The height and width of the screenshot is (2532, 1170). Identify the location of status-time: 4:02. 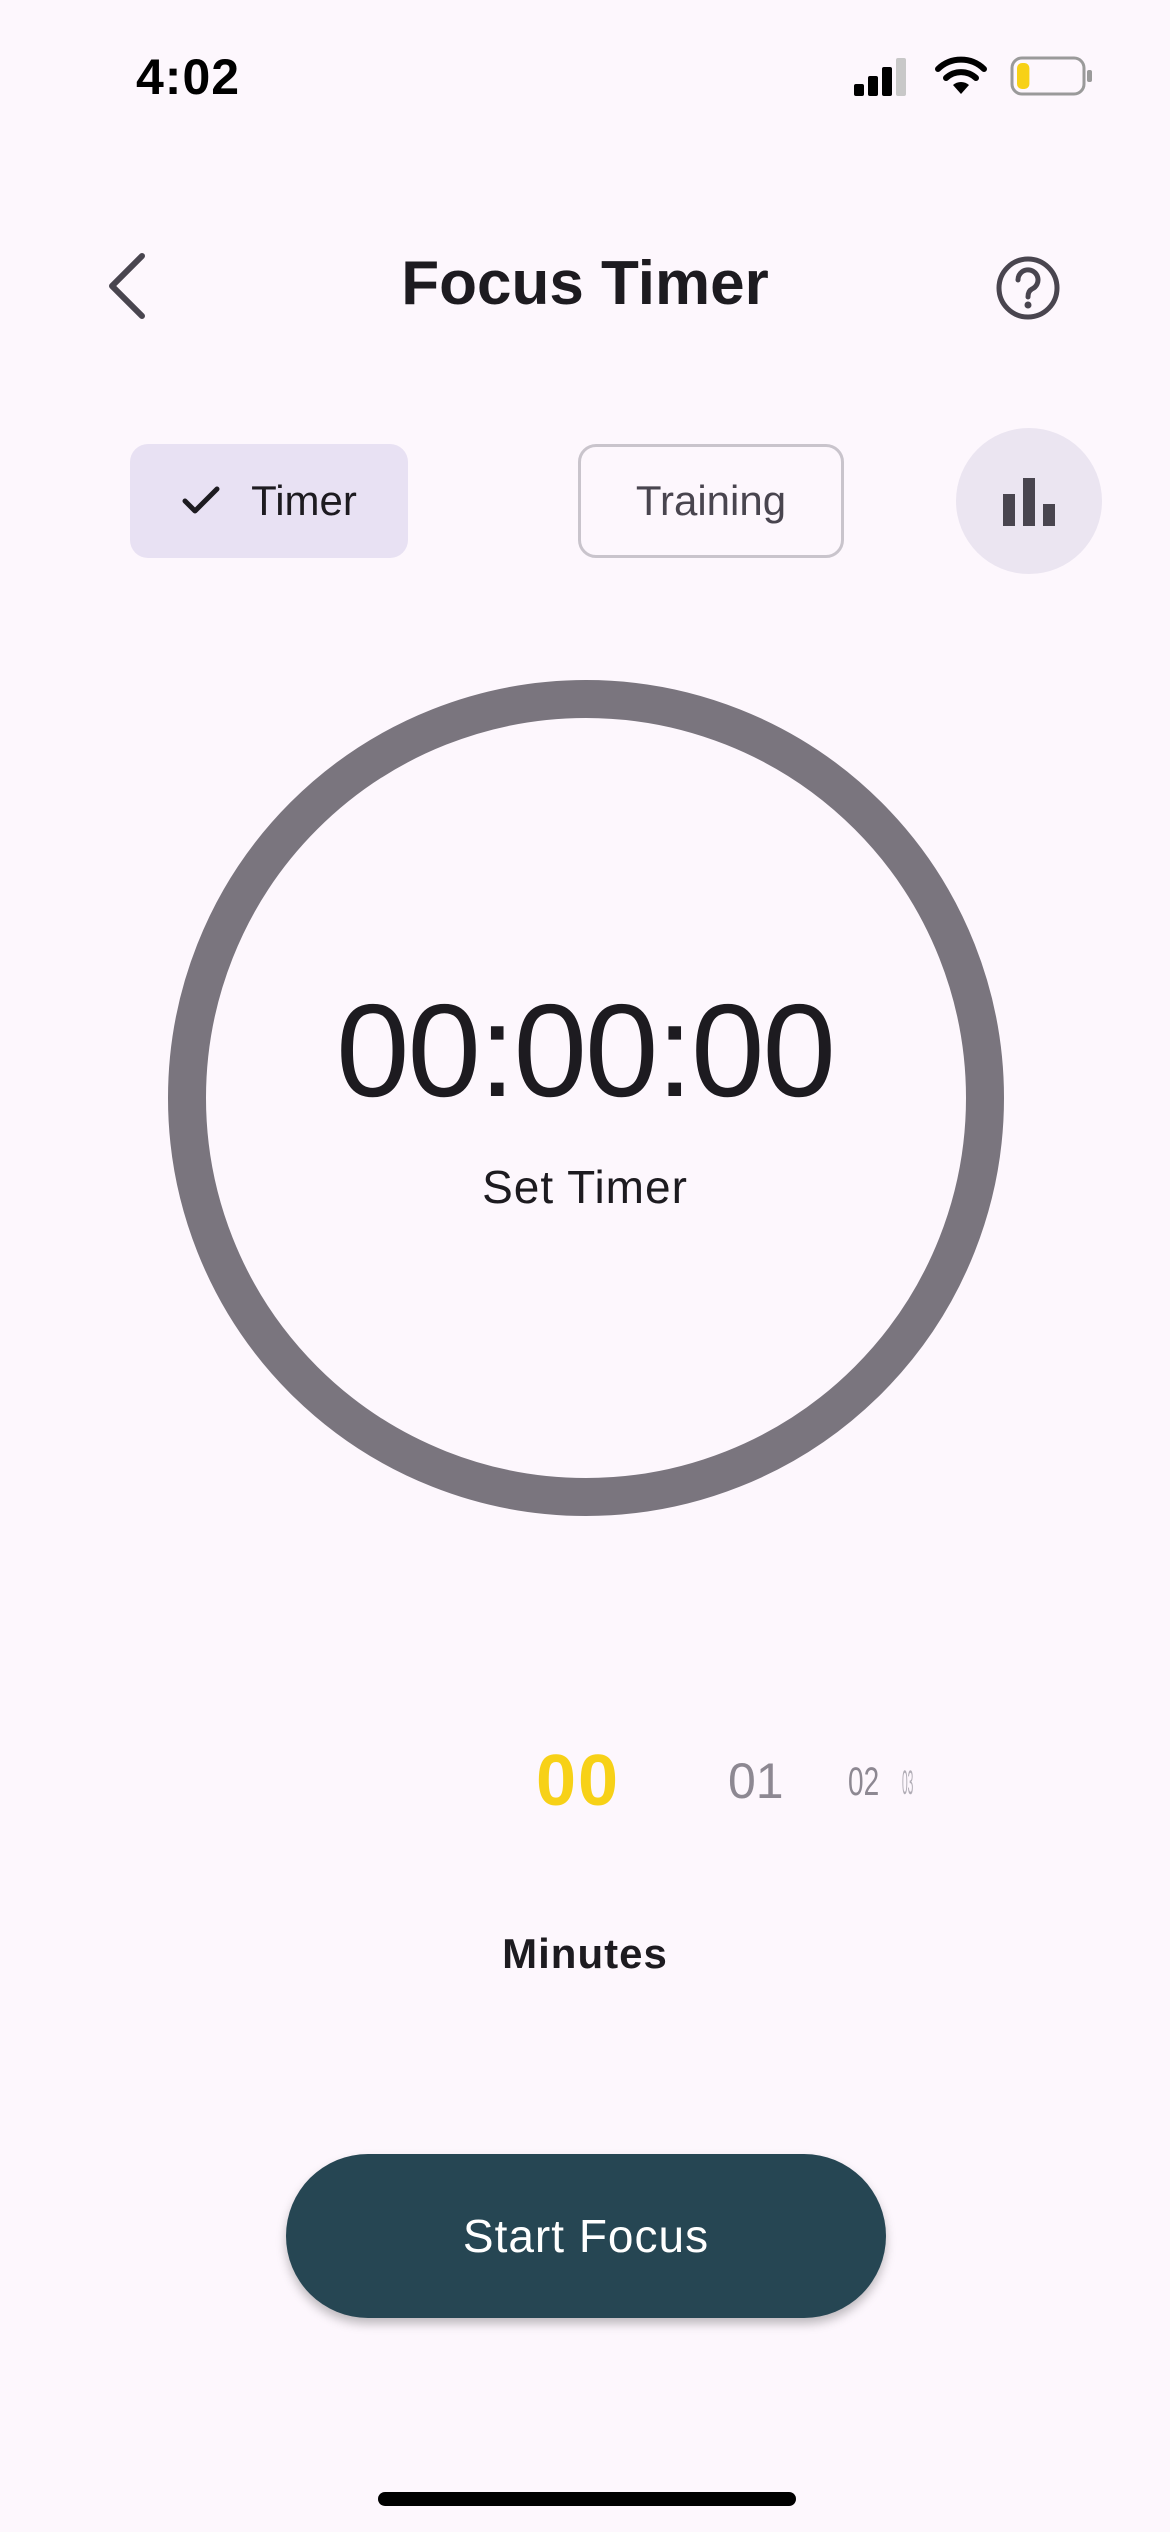
(188, 77).